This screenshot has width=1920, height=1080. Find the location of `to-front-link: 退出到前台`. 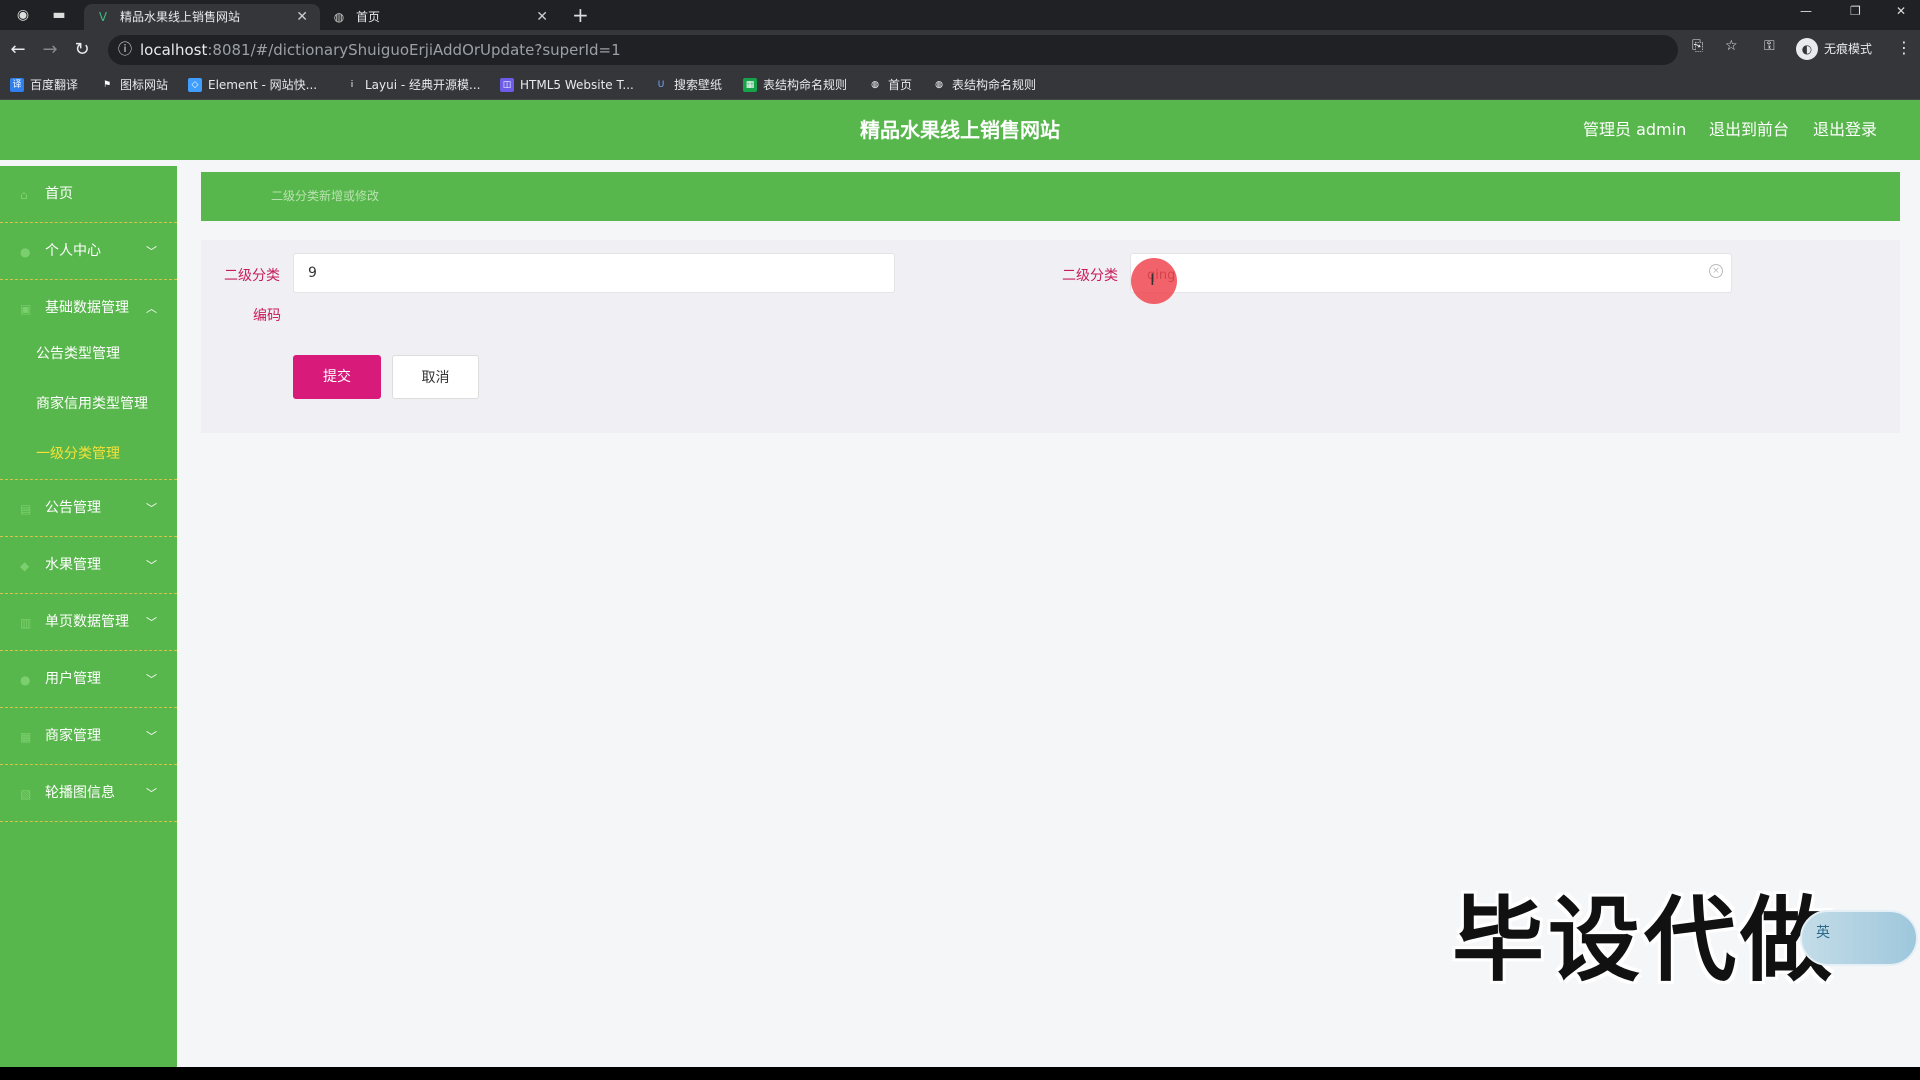

to-front-link: 退出到前台 is located at coordinates (1749, 130).